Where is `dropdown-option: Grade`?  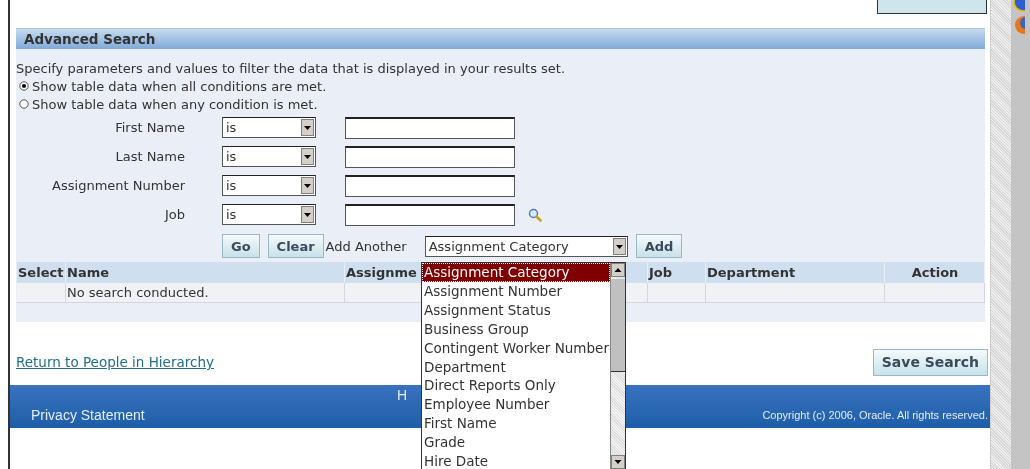
dropdown-option: Grade is located at coordinates (516, 443).